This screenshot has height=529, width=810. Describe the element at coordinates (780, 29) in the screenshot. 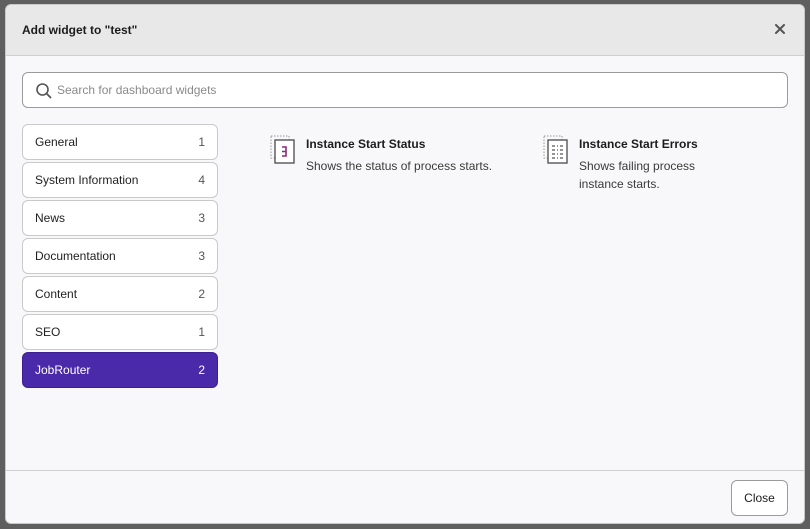

I see `close-icon` at that location.